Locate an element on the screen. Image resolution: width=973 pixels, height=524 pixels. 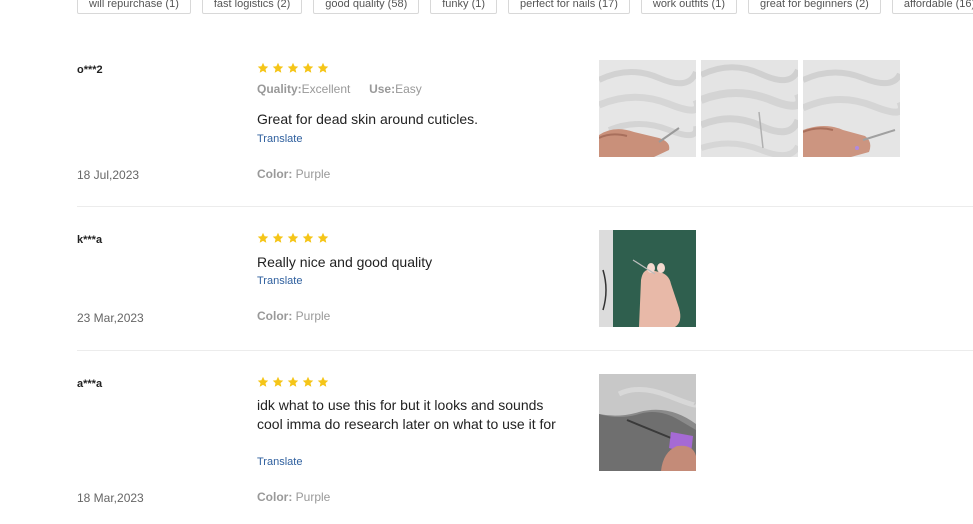
review-date: 18 Mar,2023 is located at coordinates (110, 498).